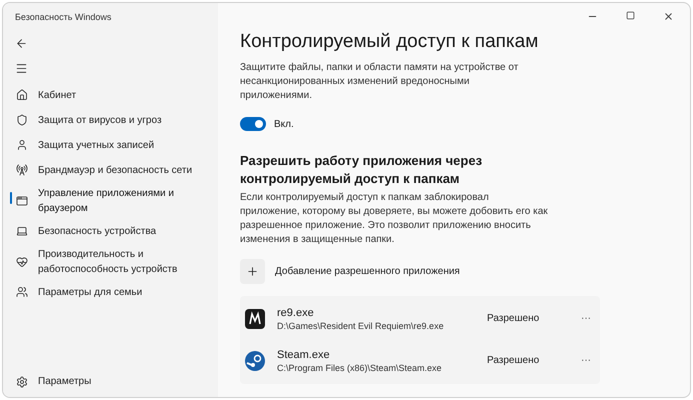 This screenshot has width=693, height=400. I want to click on sidebar-item: Защита учетных записей, so click(96, 145).